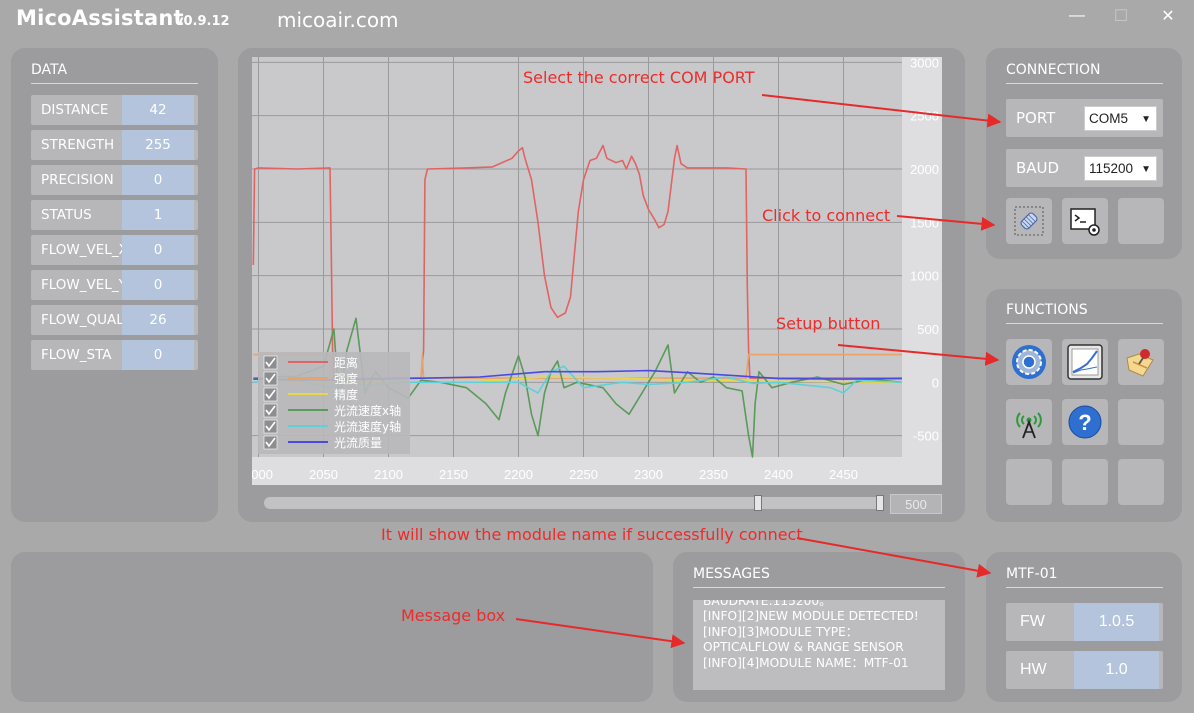 This screenshot has width=1194, height=713. Describe the element at coordinates (1032, 574) in the screenshot. I see `module-name: MTF-01` at that location.